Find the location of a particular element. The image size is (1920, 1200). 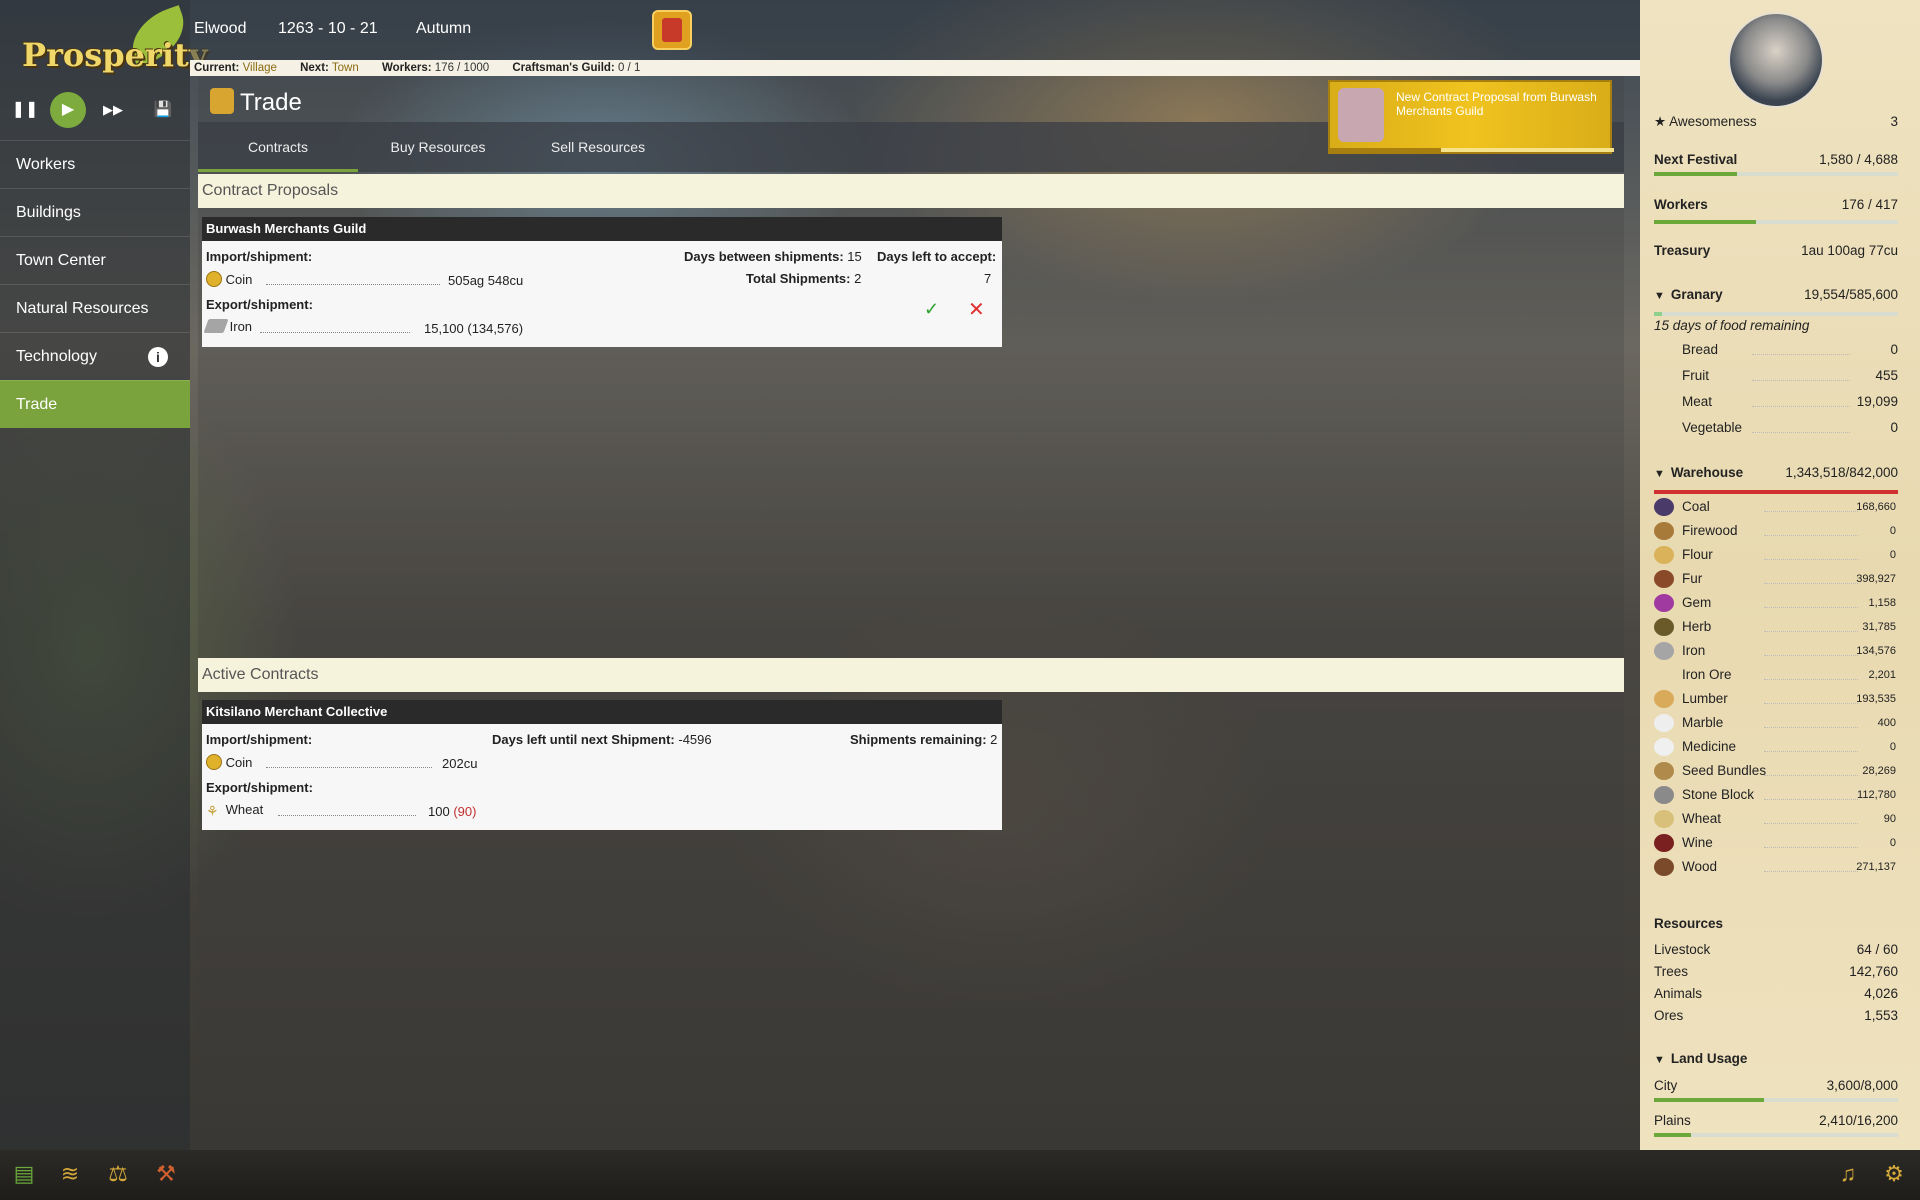

food-row: Bread 0 is located at coordinates (1790, 349).